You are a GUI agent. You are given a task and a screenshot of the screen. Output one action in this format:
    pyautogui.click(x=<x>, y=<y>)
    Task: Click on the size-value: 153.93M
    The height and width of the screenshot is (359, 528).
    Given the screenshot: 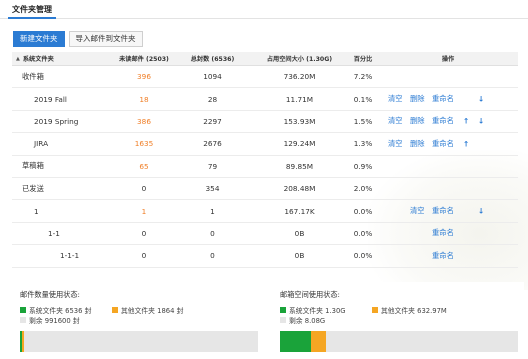 What is the action you would take?
    pyautogui.click(x=299, y=121)
    